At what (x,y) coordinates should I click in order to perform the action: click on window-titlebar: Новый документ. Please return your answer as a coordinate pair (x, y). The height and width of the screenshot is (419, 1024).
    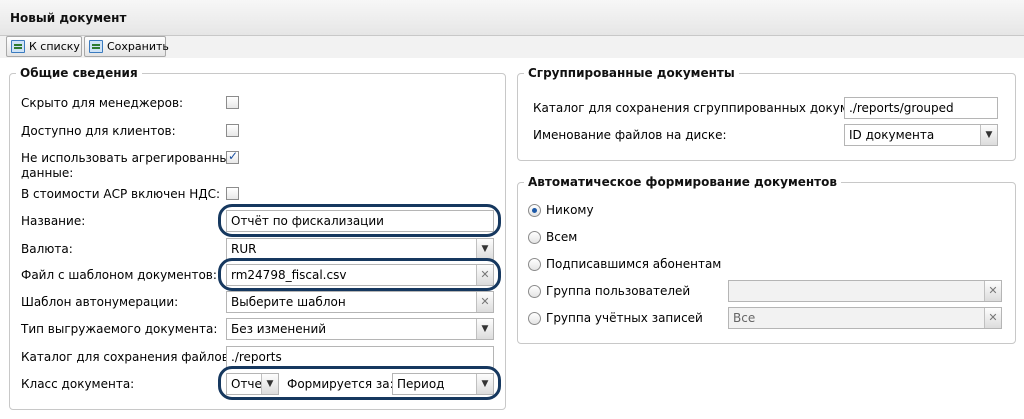
    Looking at the image, I should click on (512, 18).